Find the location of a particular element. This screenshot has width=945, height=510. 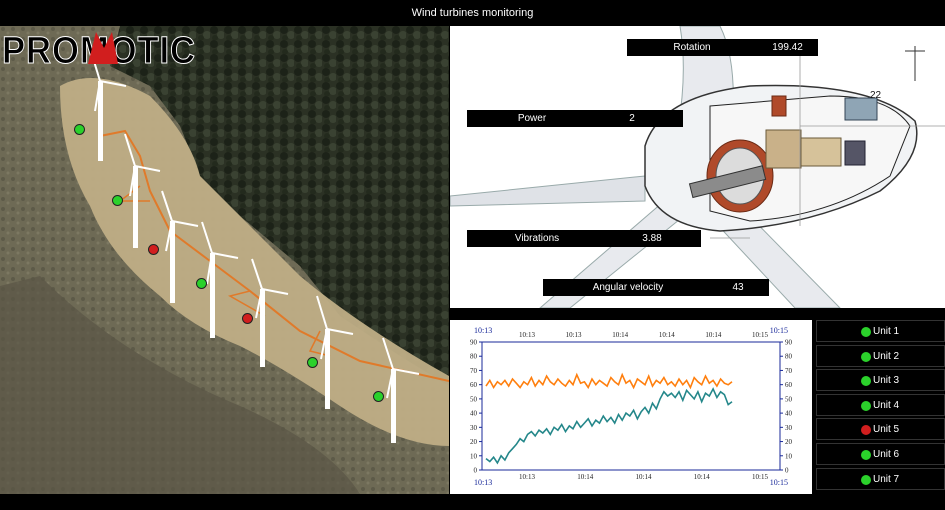

y-tick-label-right: 80 is located at coordinates (789, 357).